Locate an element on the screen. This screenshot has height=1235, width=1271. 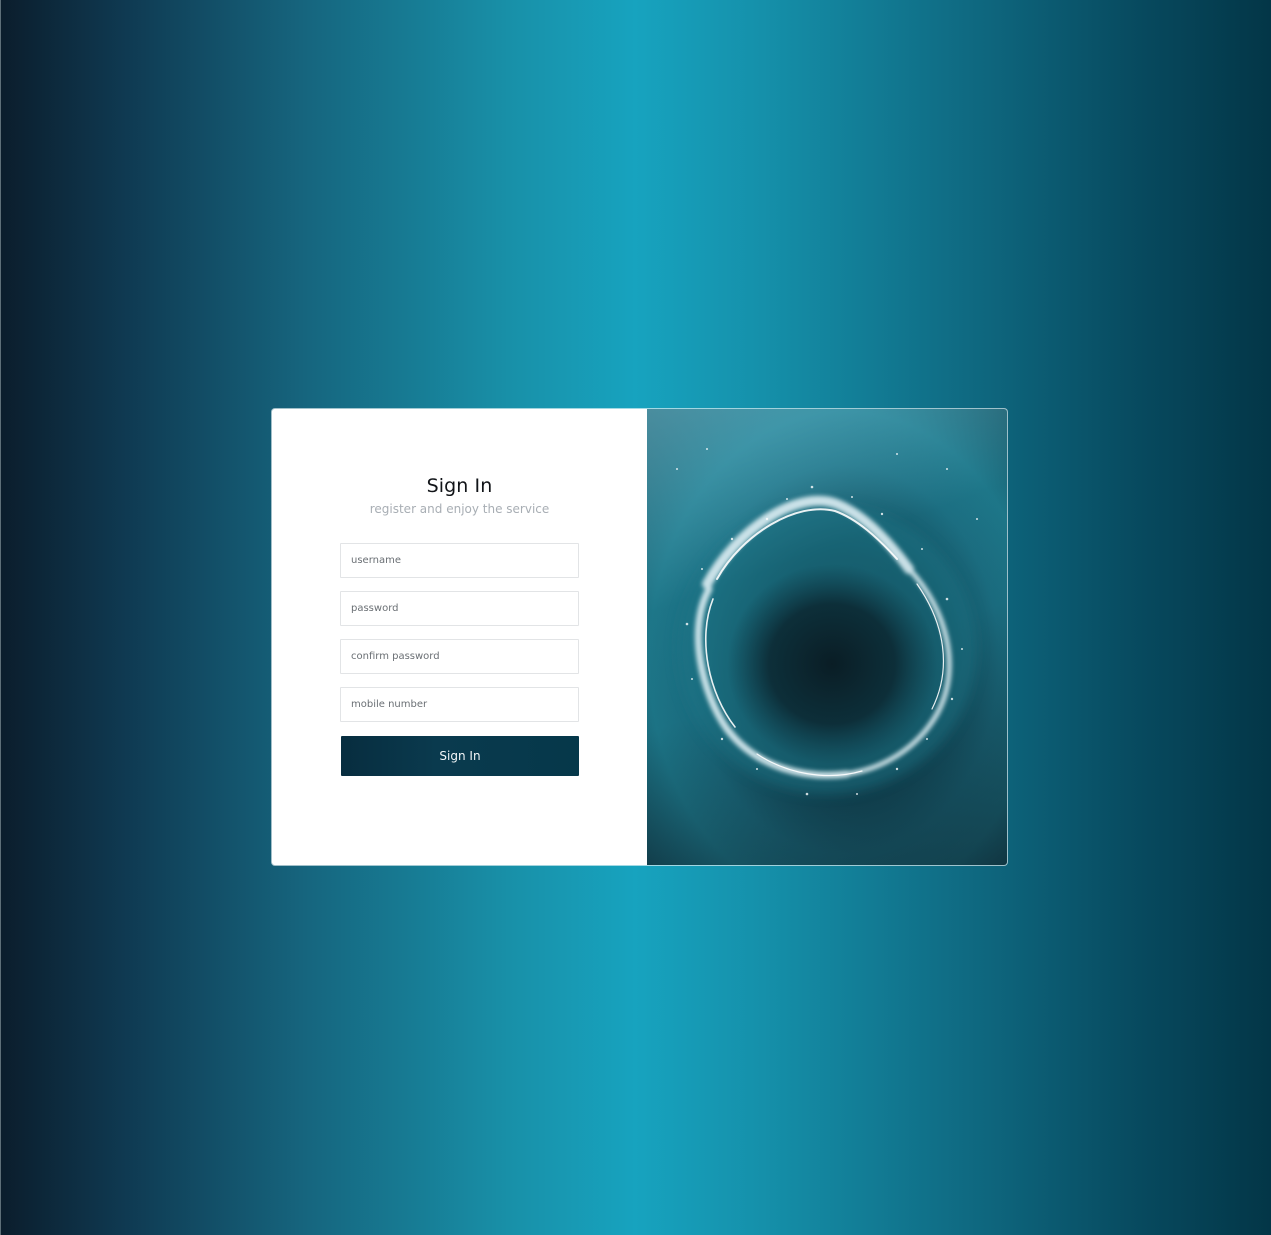
ocean-wave-illustration is located at coordinates (827, 622).